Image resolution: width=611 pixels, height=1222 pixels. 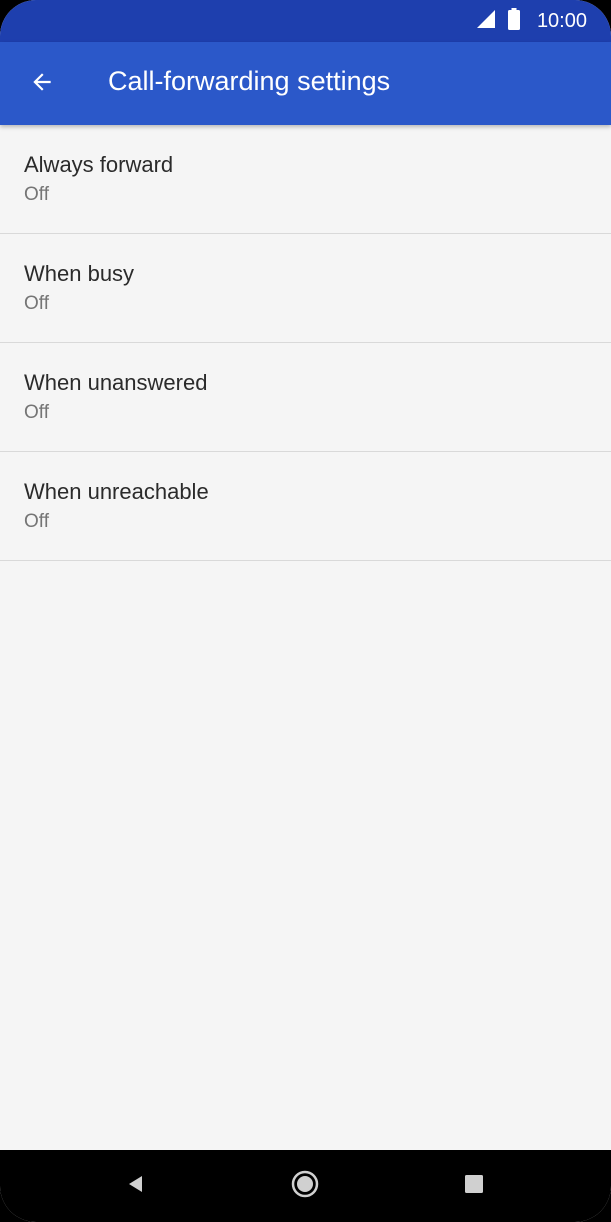 I want to click on nav-recents-button, so click(x=474, y=1186).